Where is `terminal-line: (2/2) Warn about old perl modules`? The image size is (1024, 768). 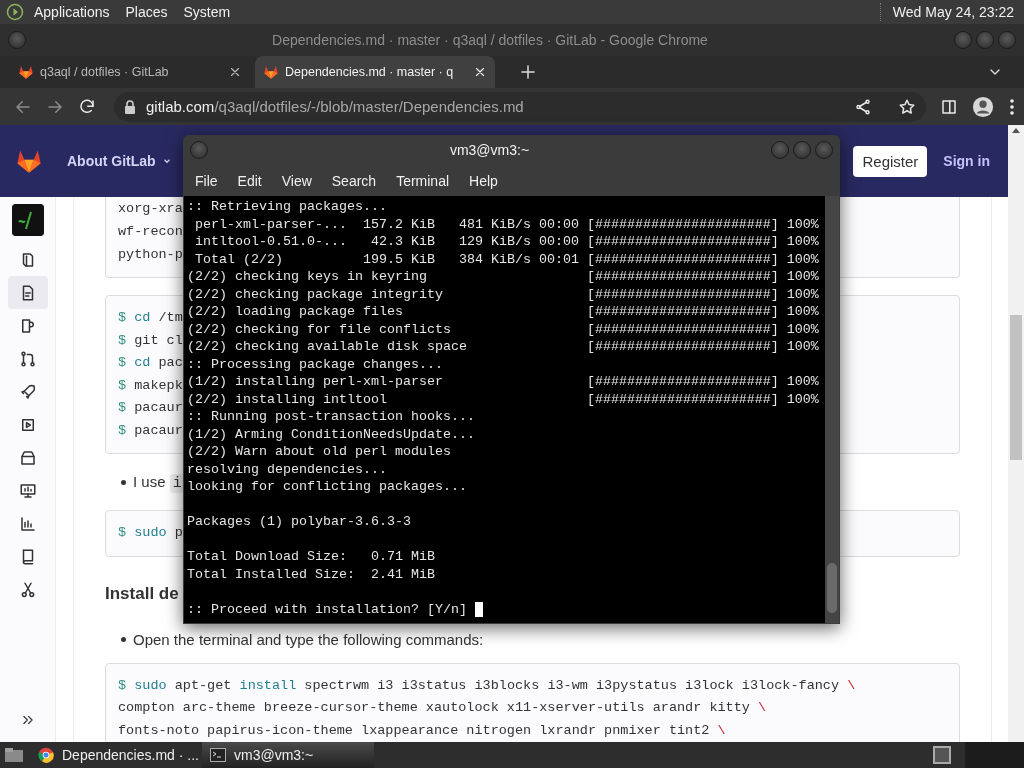 terminal-line: (2/2) Warn about old perl modules is located at coordinates (319, 452).